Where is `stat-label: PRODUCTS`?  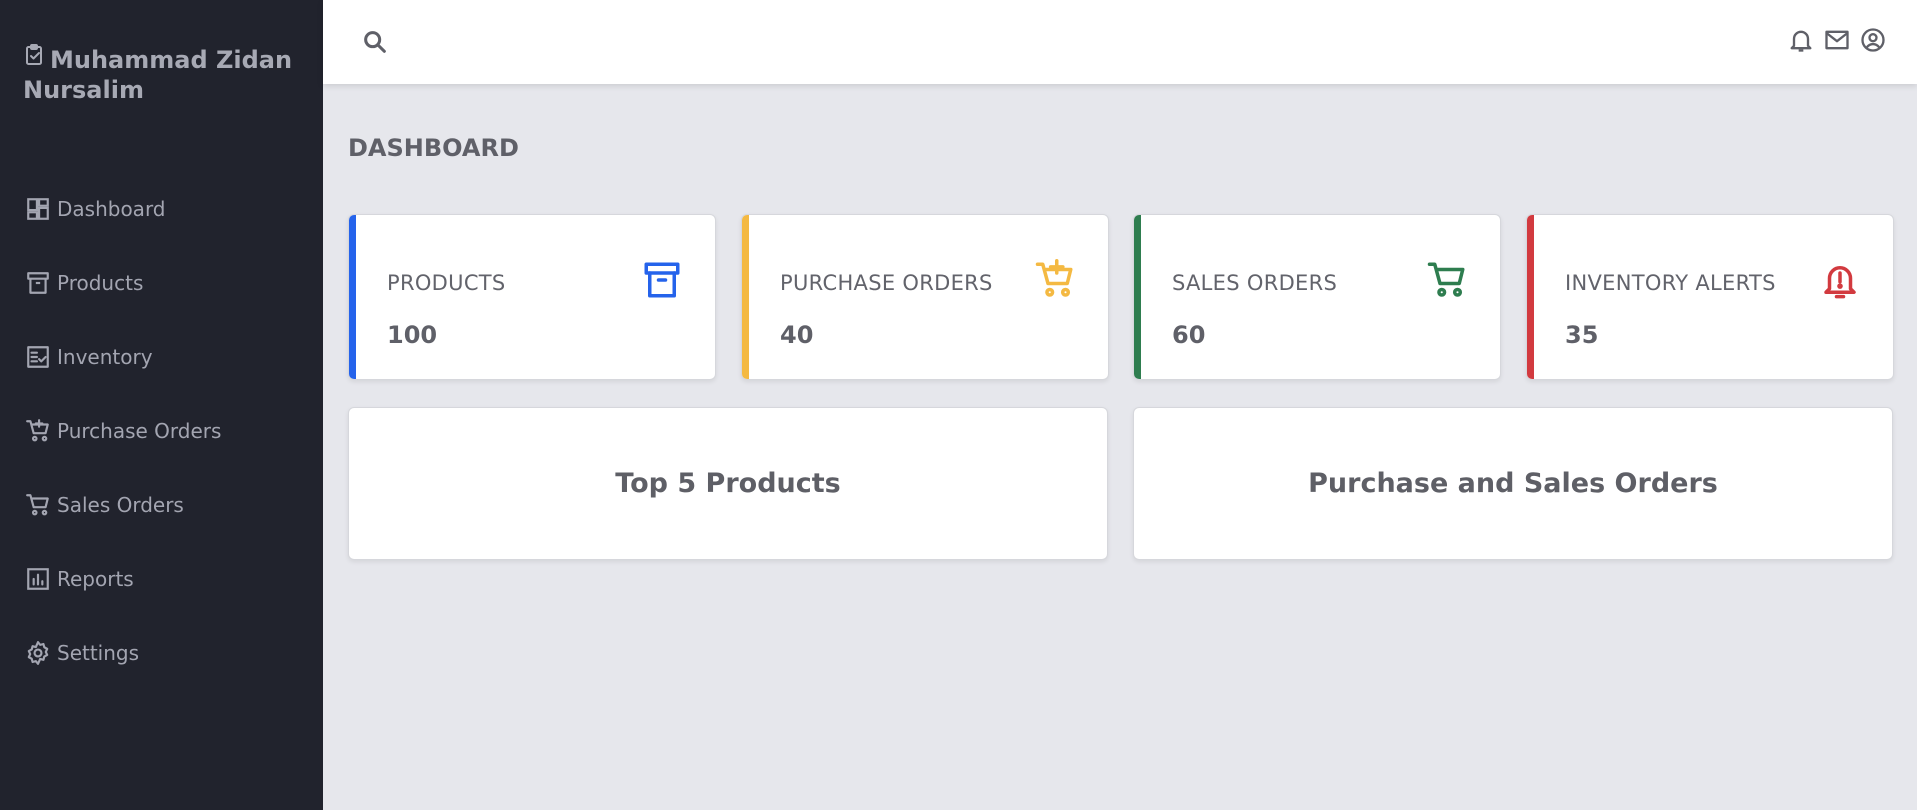
stat-label: PRODUCTS is located at coordinates (446, 283).